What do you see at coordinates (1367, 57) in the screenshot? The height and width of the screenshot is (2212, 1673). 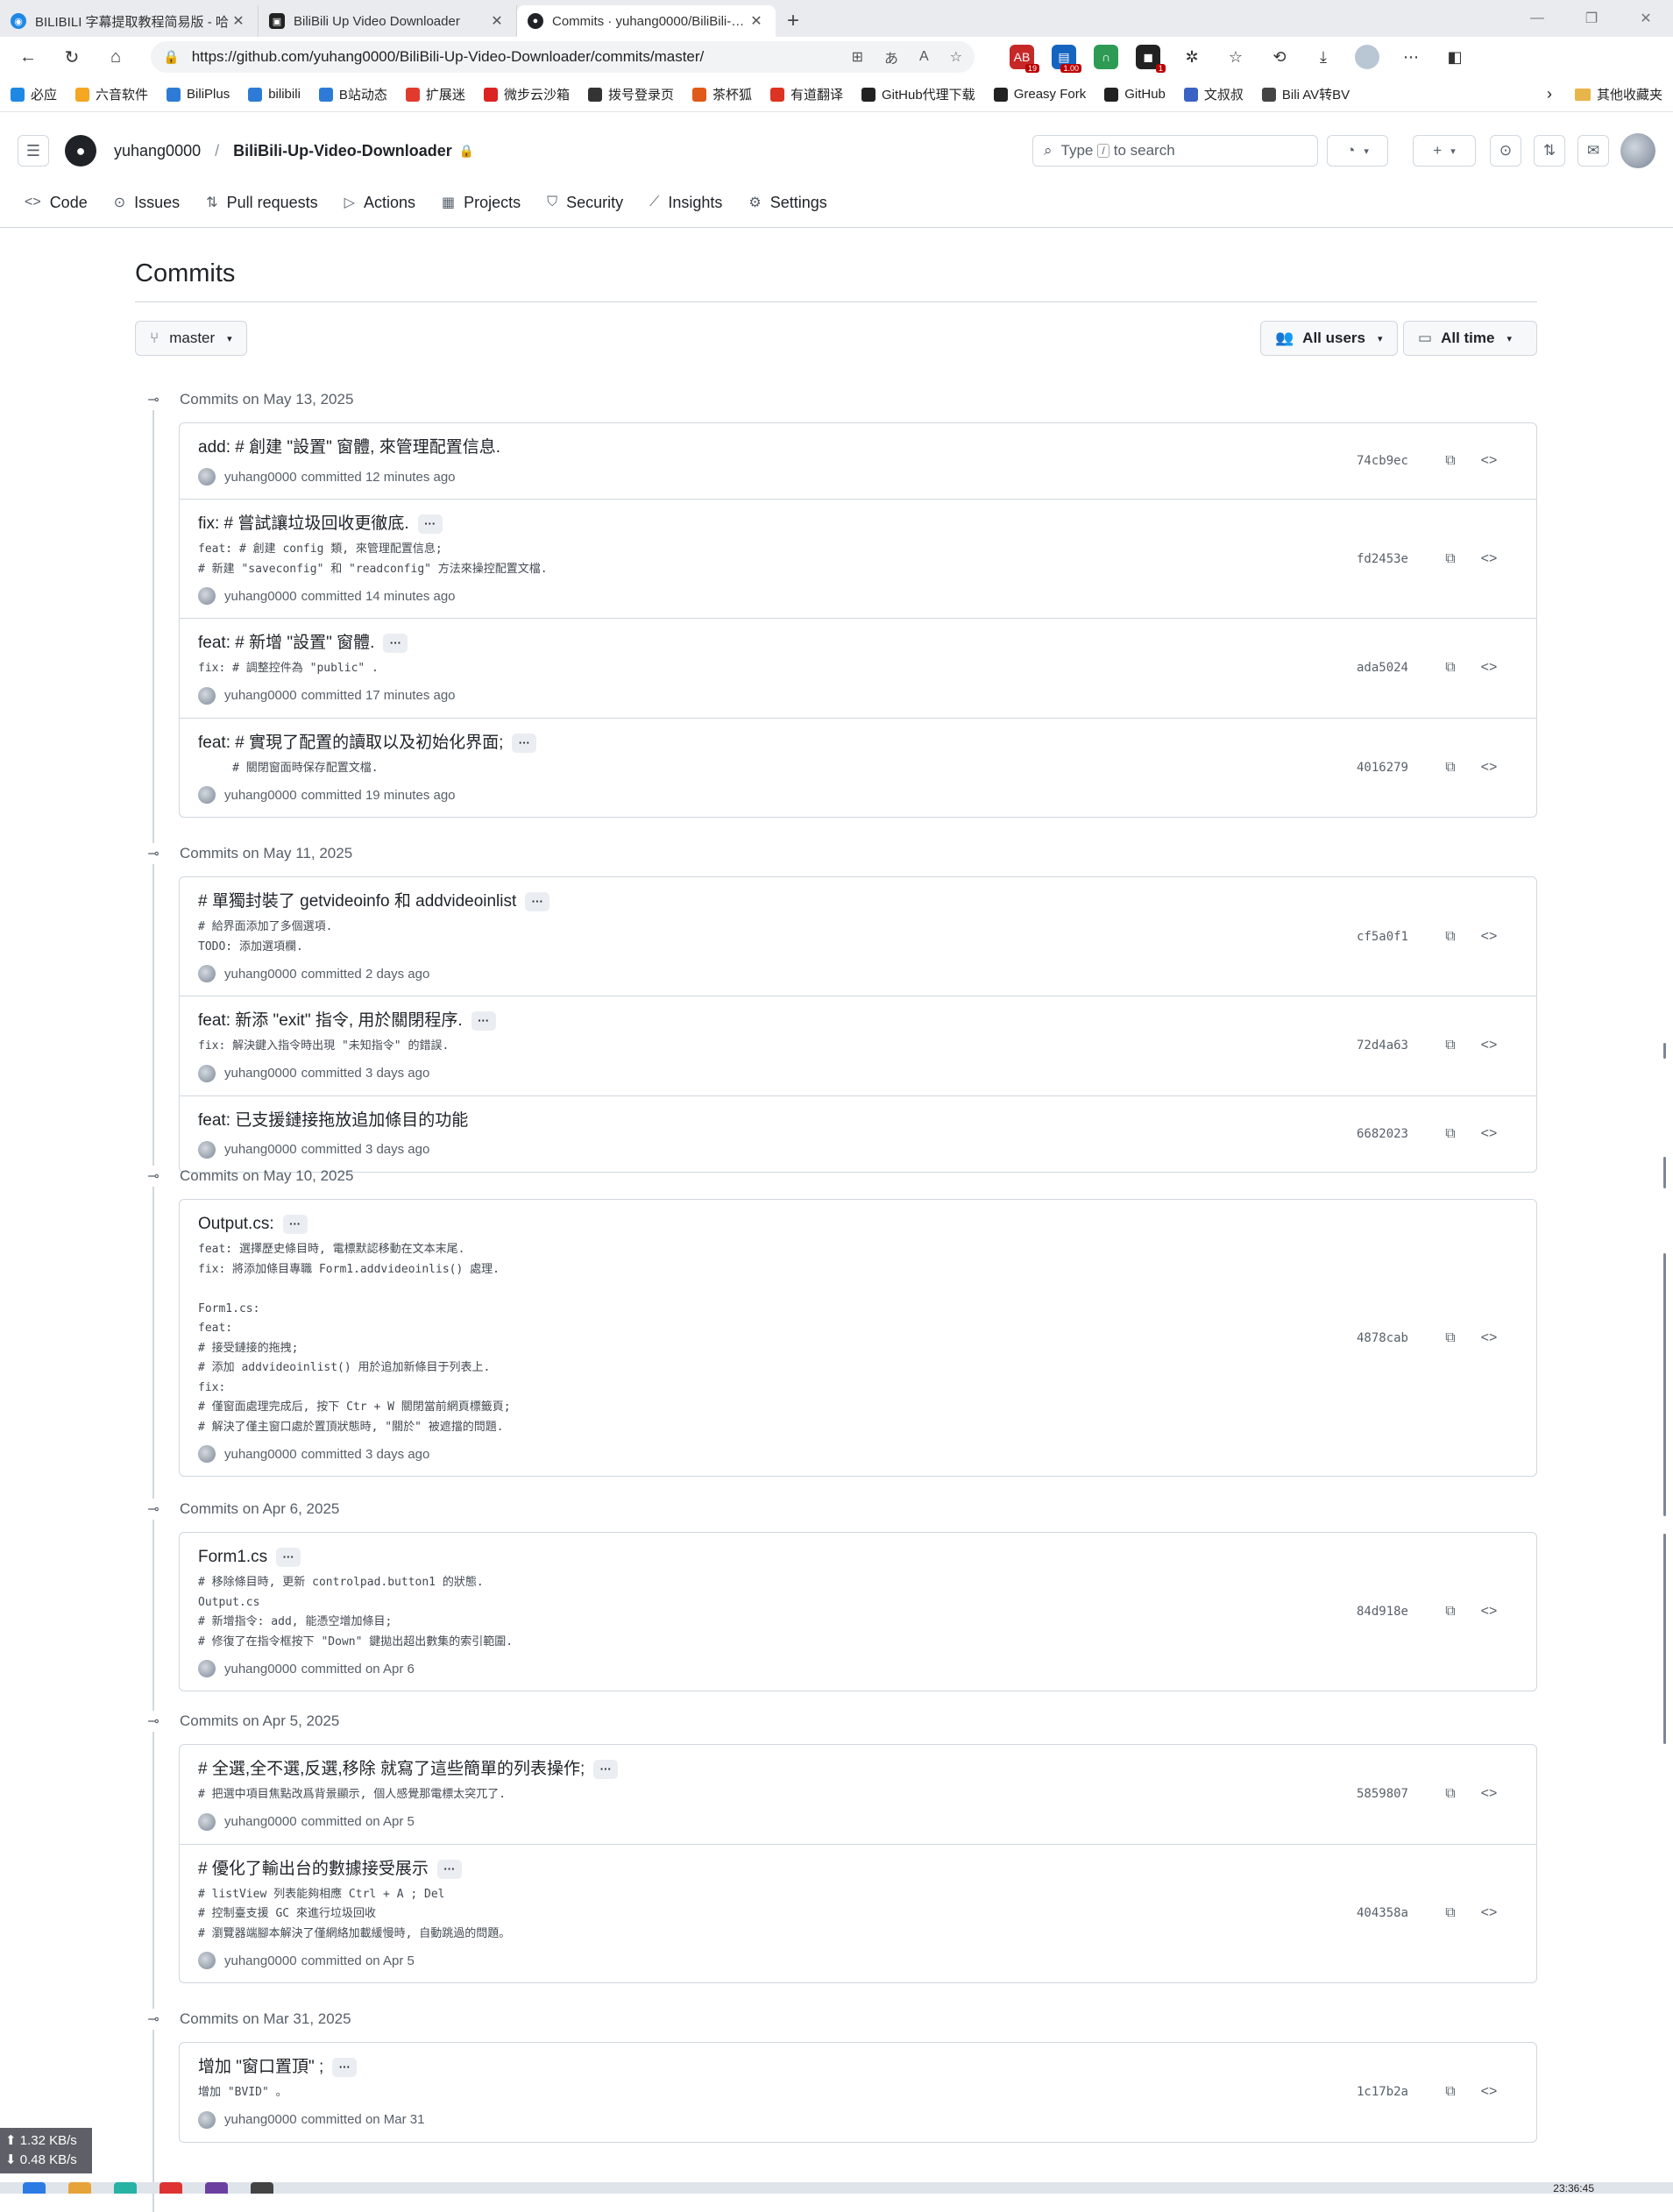 I see `profile-avatar` at bounding box center [1367, 57].